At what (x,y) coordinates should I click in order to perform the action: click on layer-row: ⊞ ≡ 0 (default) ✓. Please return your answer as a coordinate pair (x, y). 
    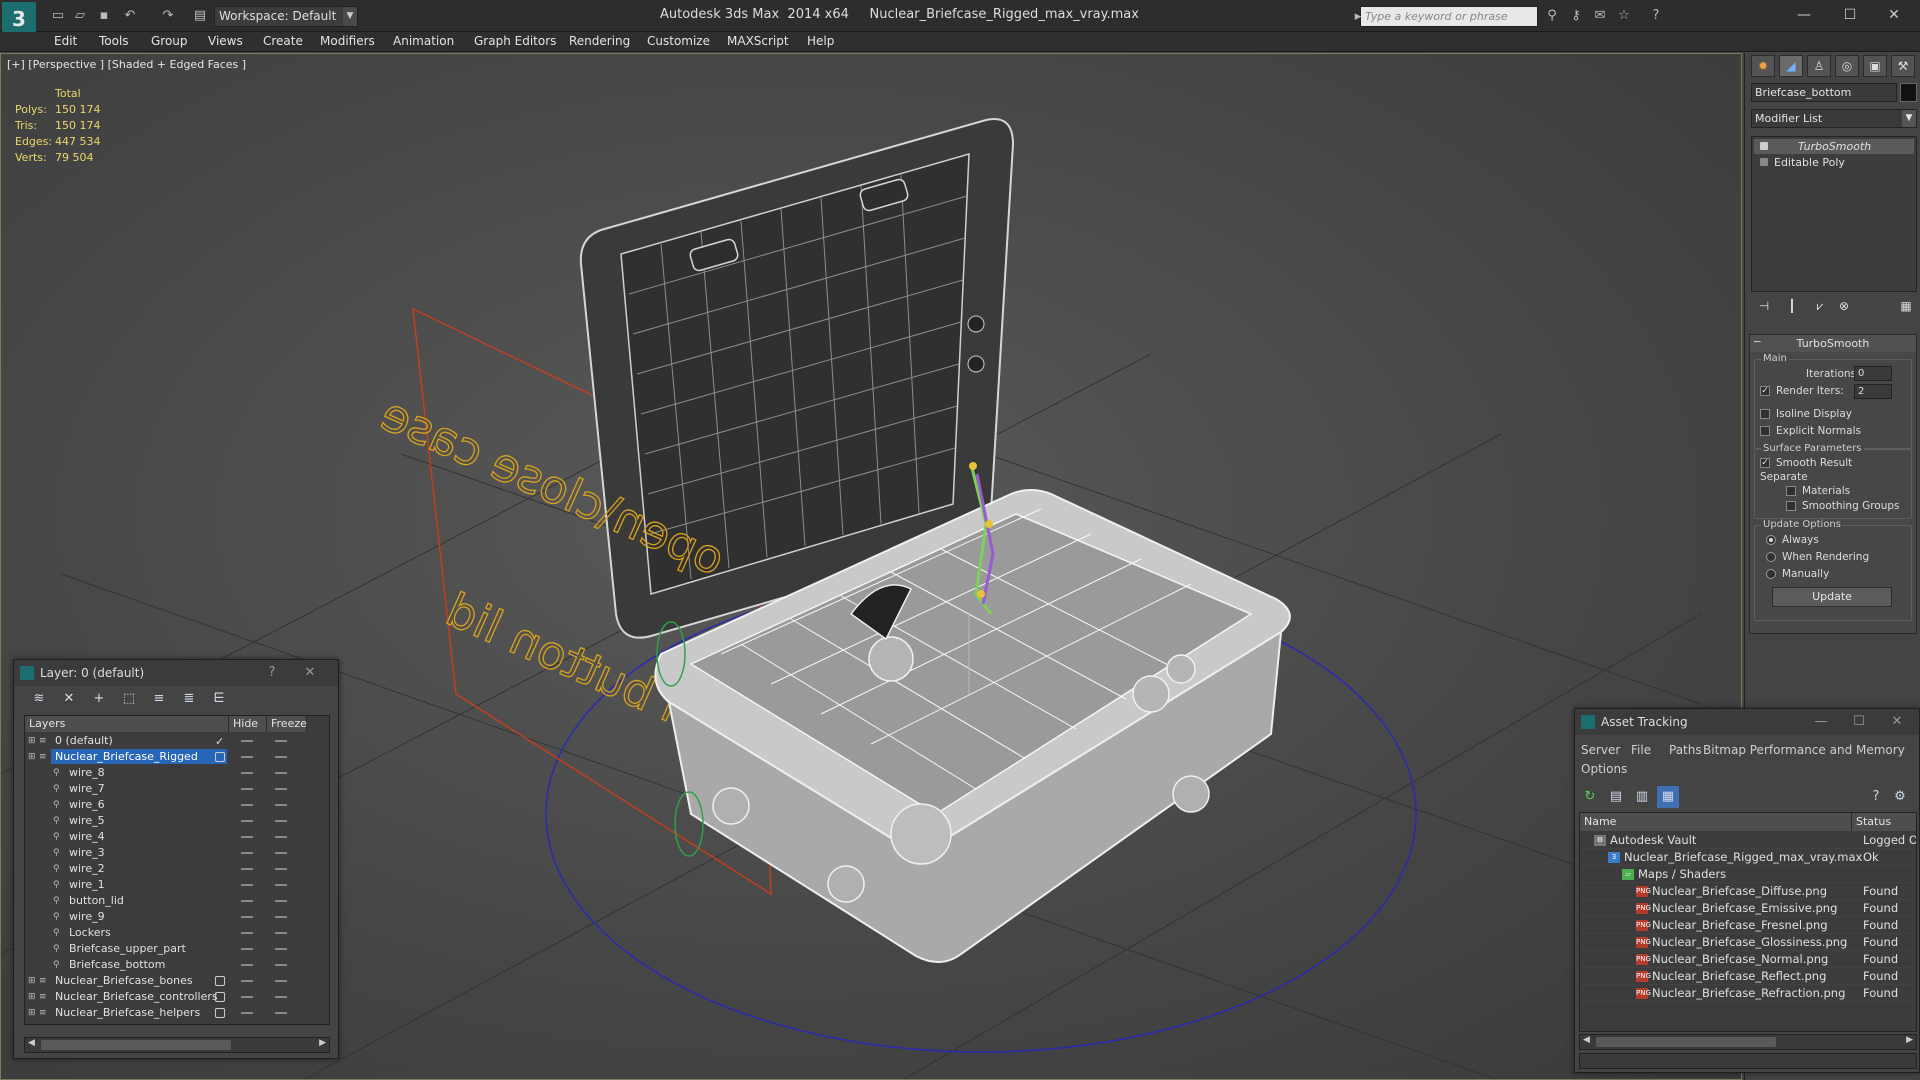
    Looking at the image, I should click on (177, 741).